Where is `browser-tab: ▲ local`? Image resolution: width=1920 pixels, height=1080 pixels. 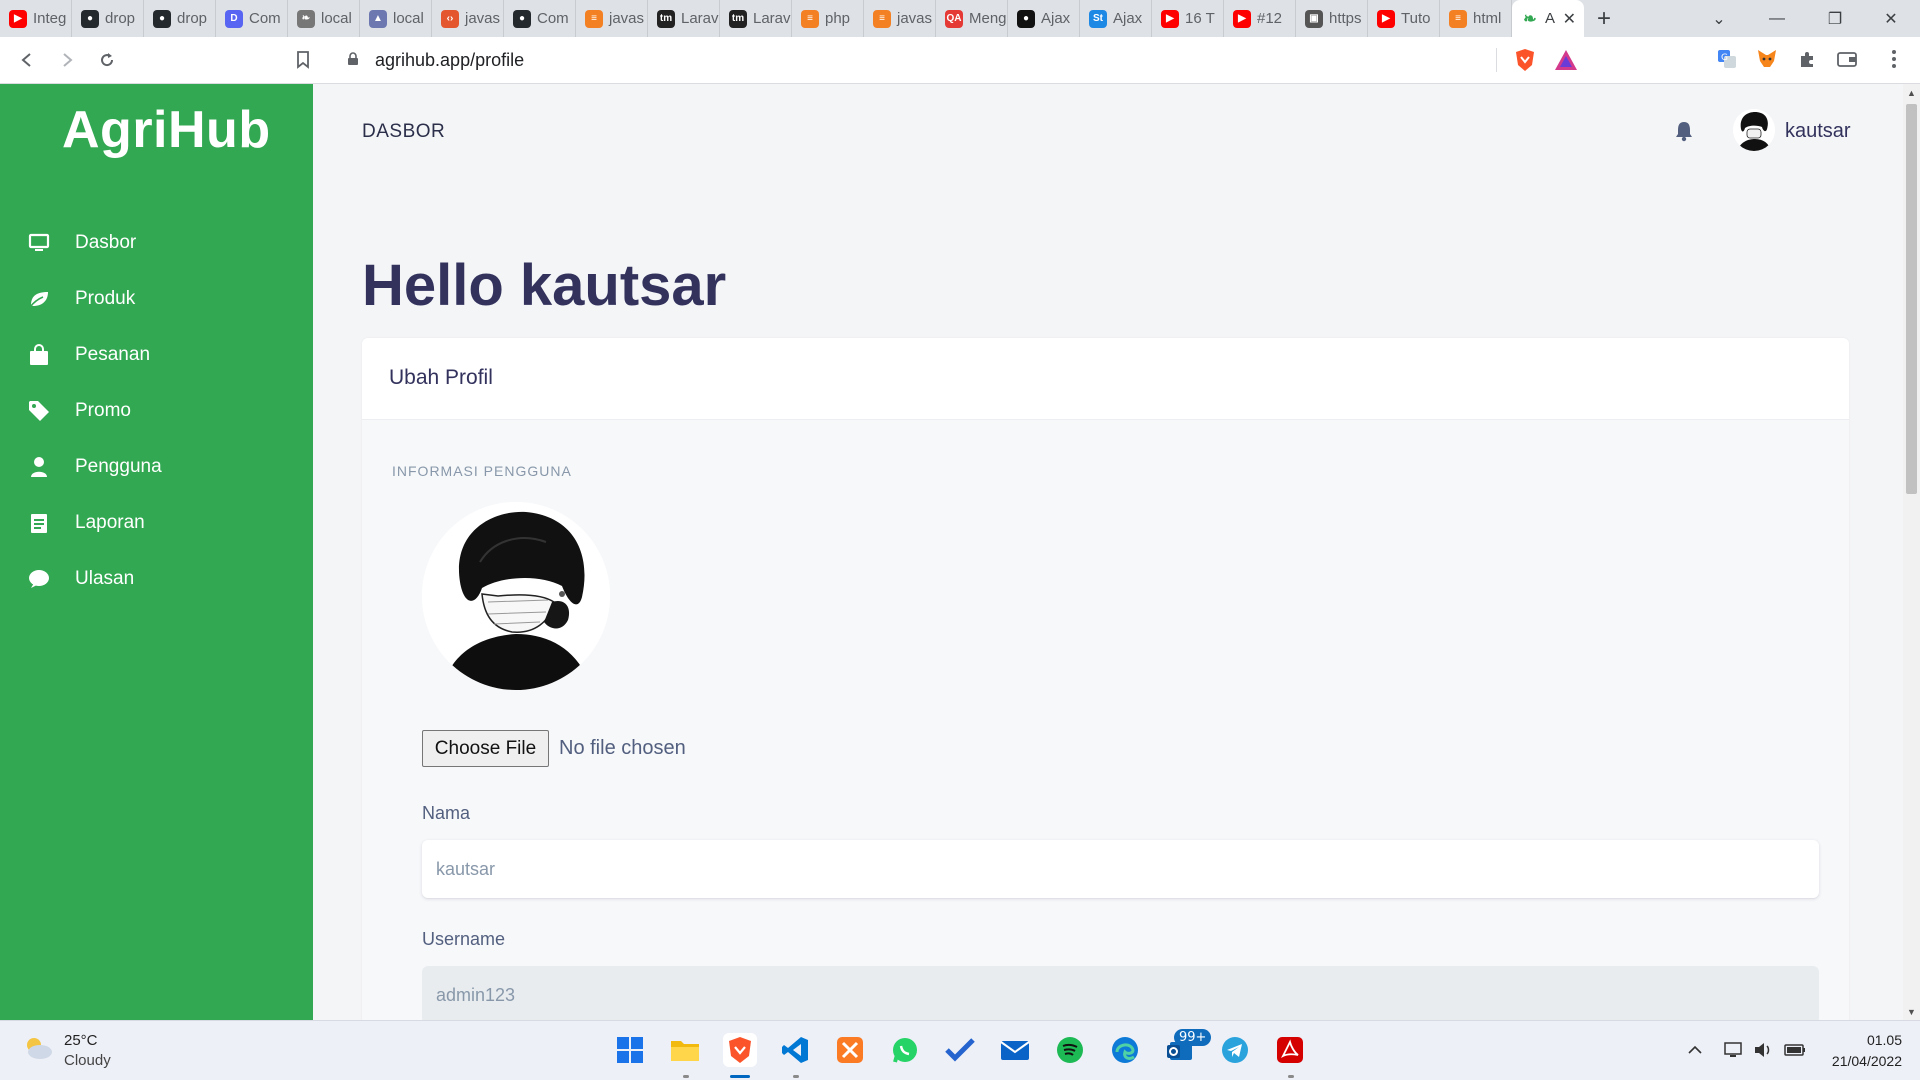 browser-tab: ▲ local is located at coordinates (396, 18).